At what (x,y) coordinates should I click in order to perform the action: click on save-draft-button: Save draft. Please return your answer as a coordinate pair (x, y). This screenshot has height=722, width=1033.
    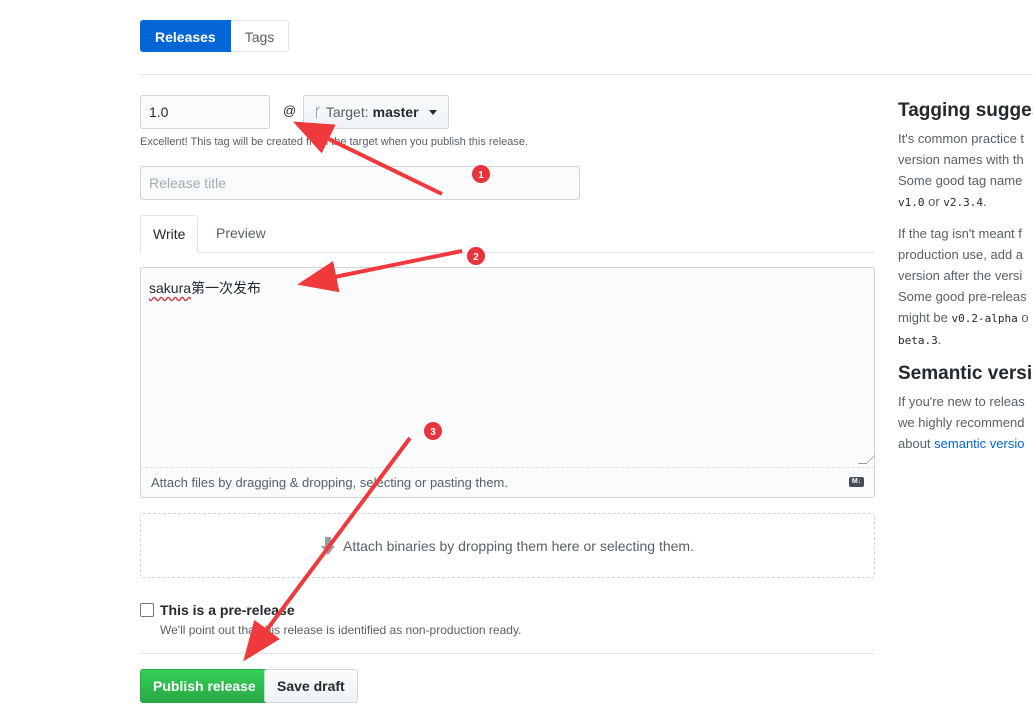
    Looking at the image, I should click on (311, 686).